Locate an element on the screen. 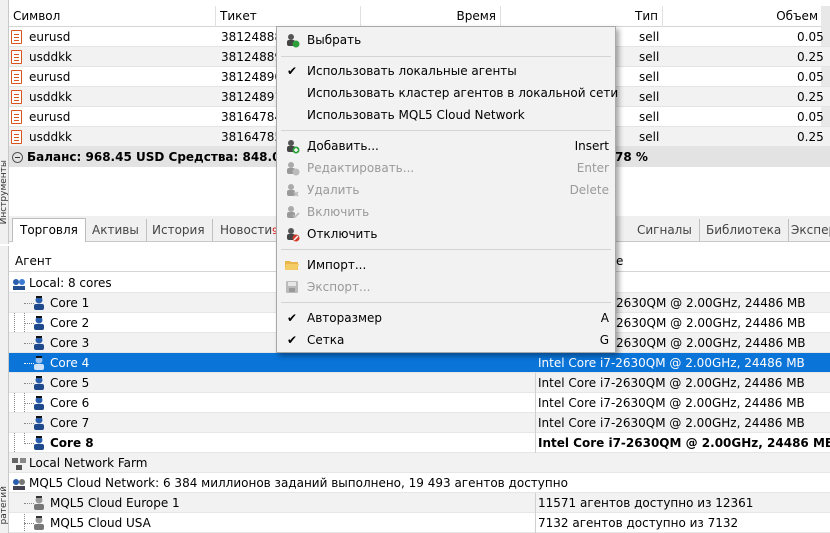 The image size is (830, 533). strategy-side-label: ратегий is located at coordinates (4, 505).